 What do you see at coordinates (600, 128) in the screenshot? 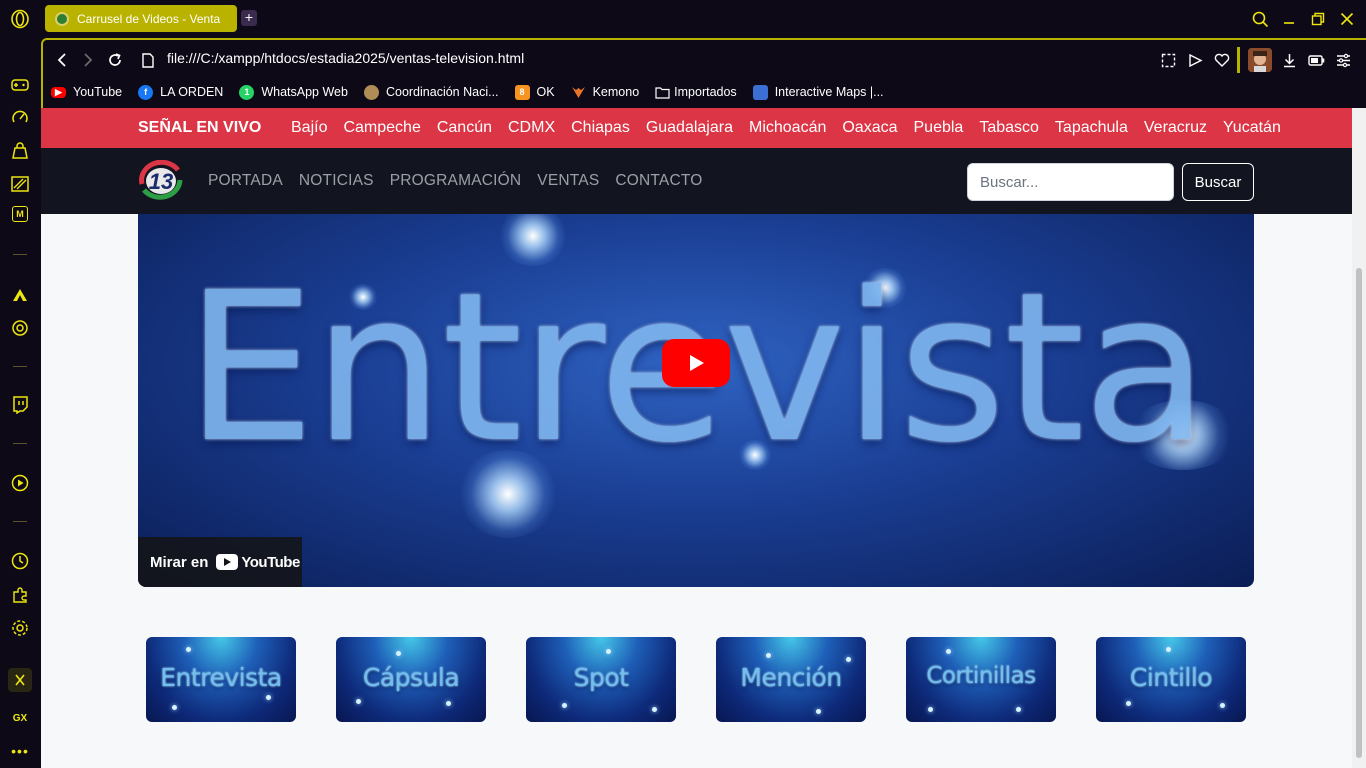
I see `city-link-chiapas: Chiapas` at bounding box center [600, 128].